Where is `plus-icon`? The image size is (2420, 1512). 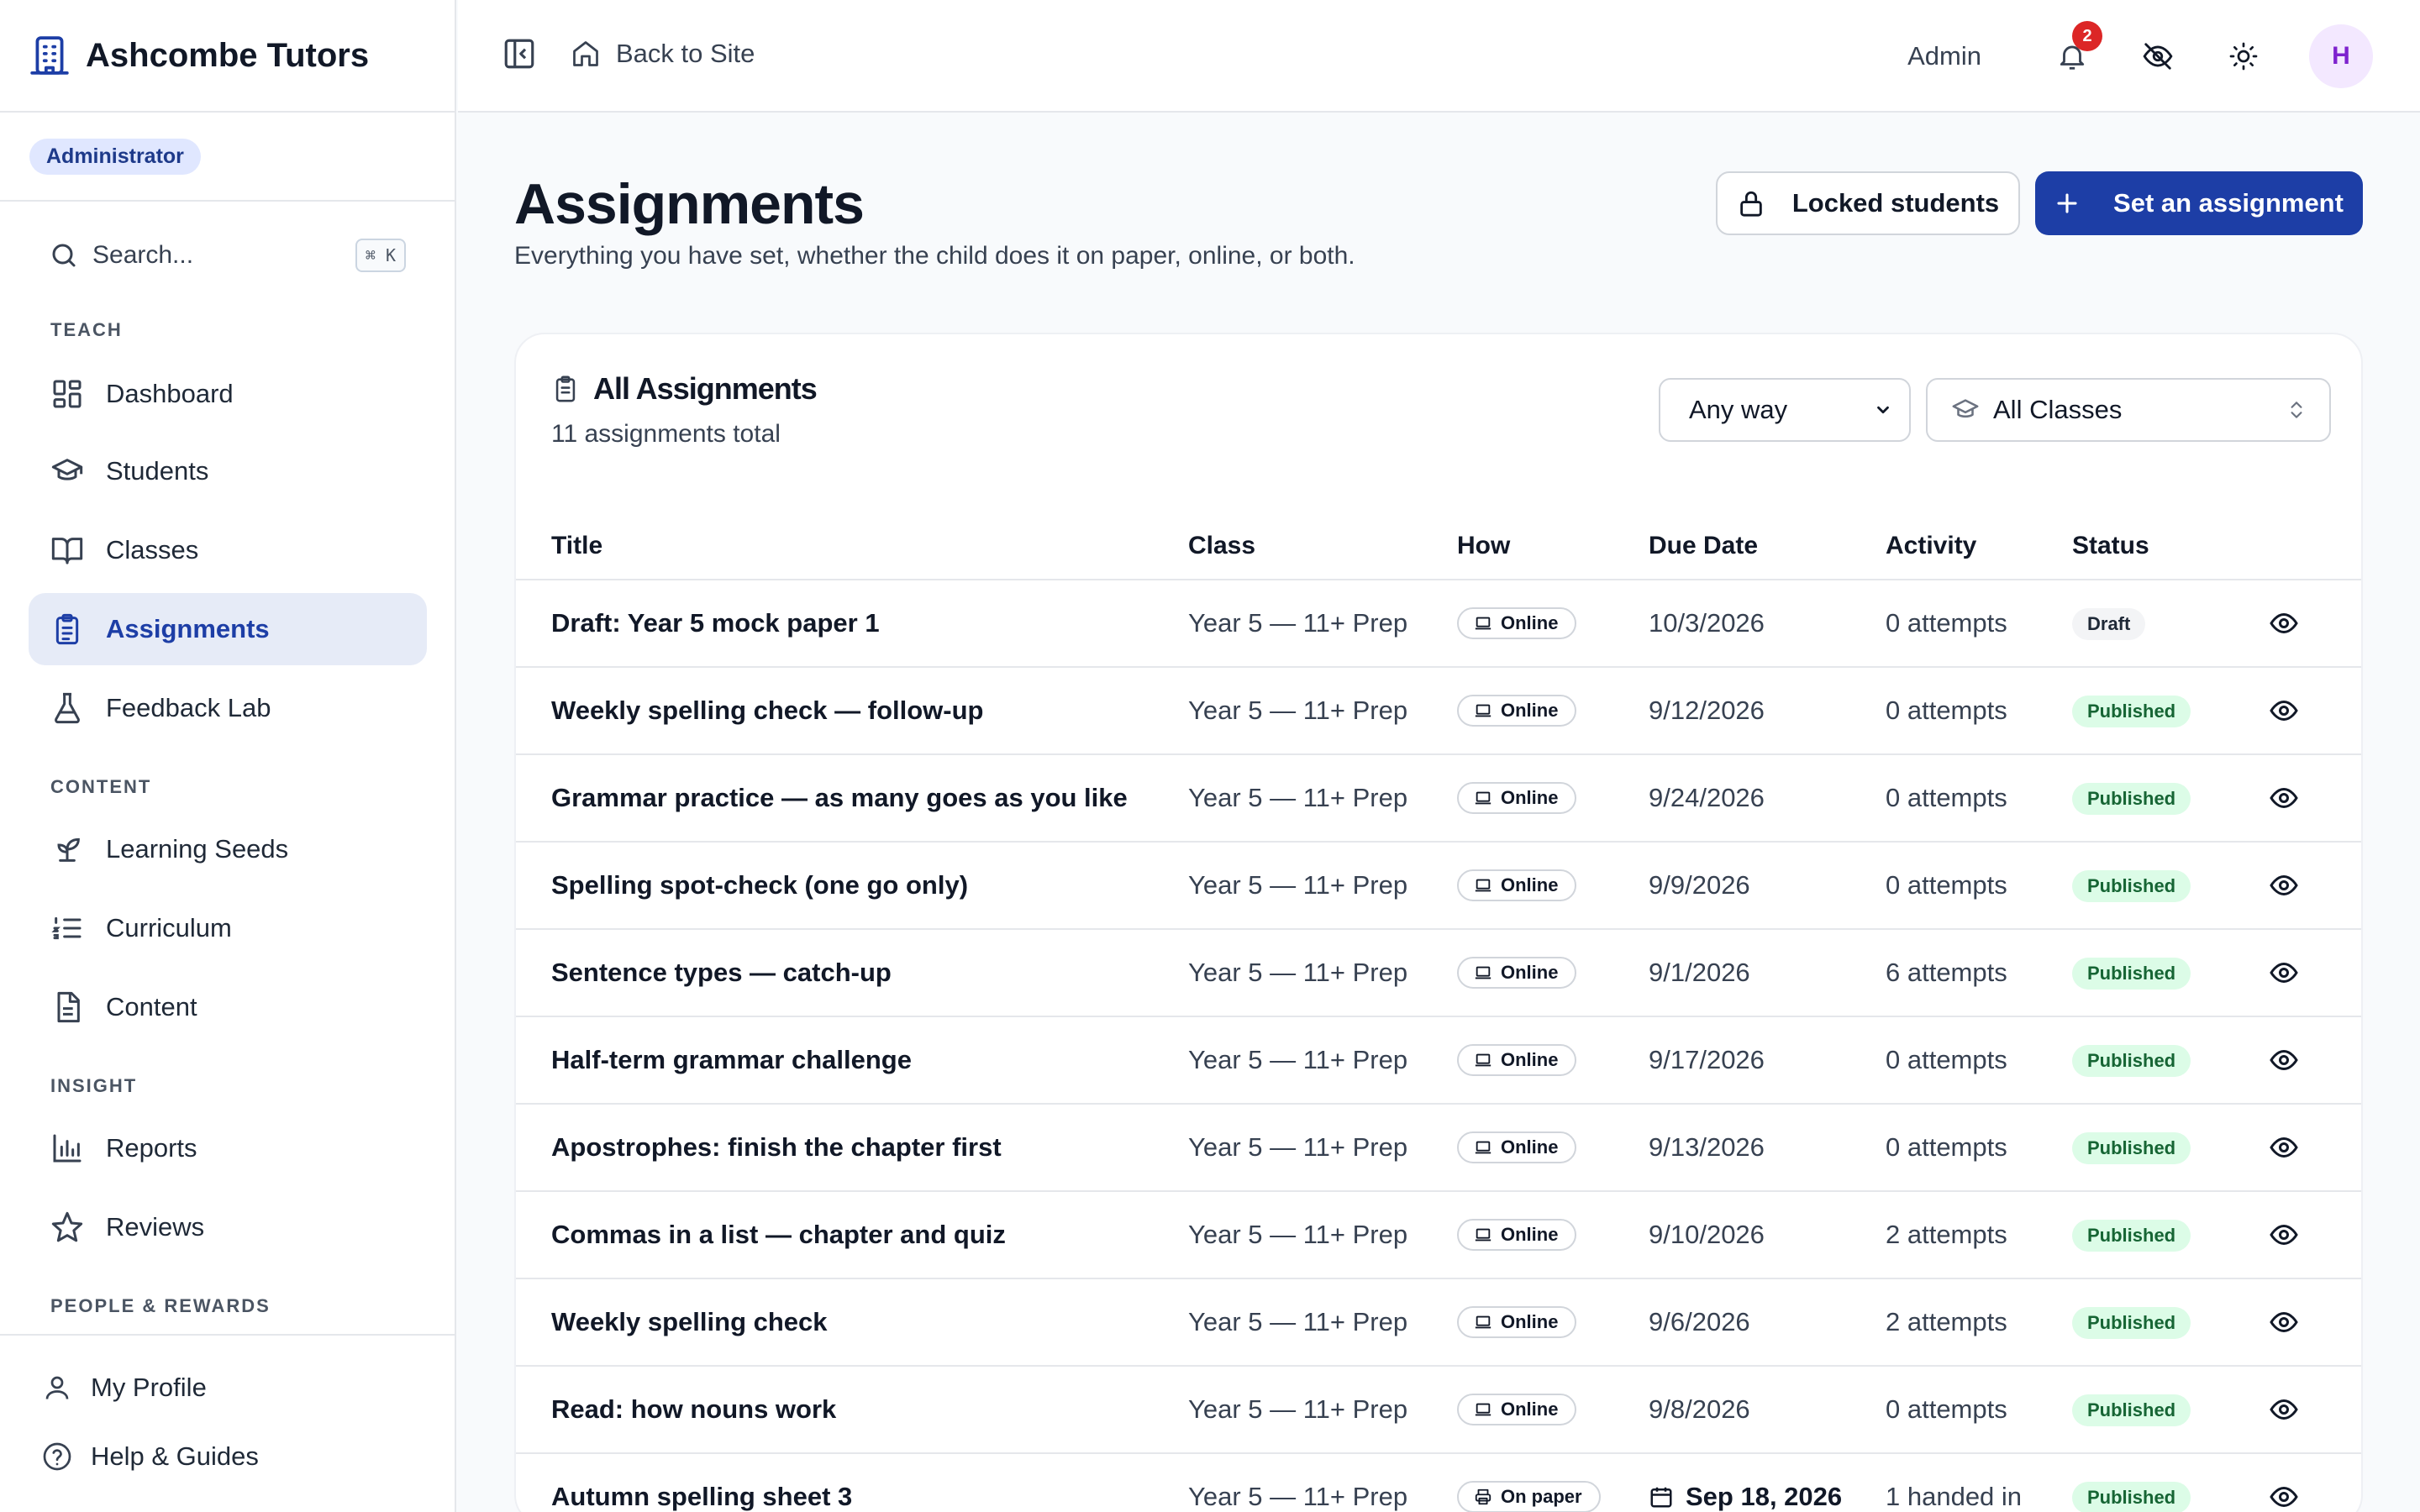
plus-icon is located at coordinates (2067, 203).